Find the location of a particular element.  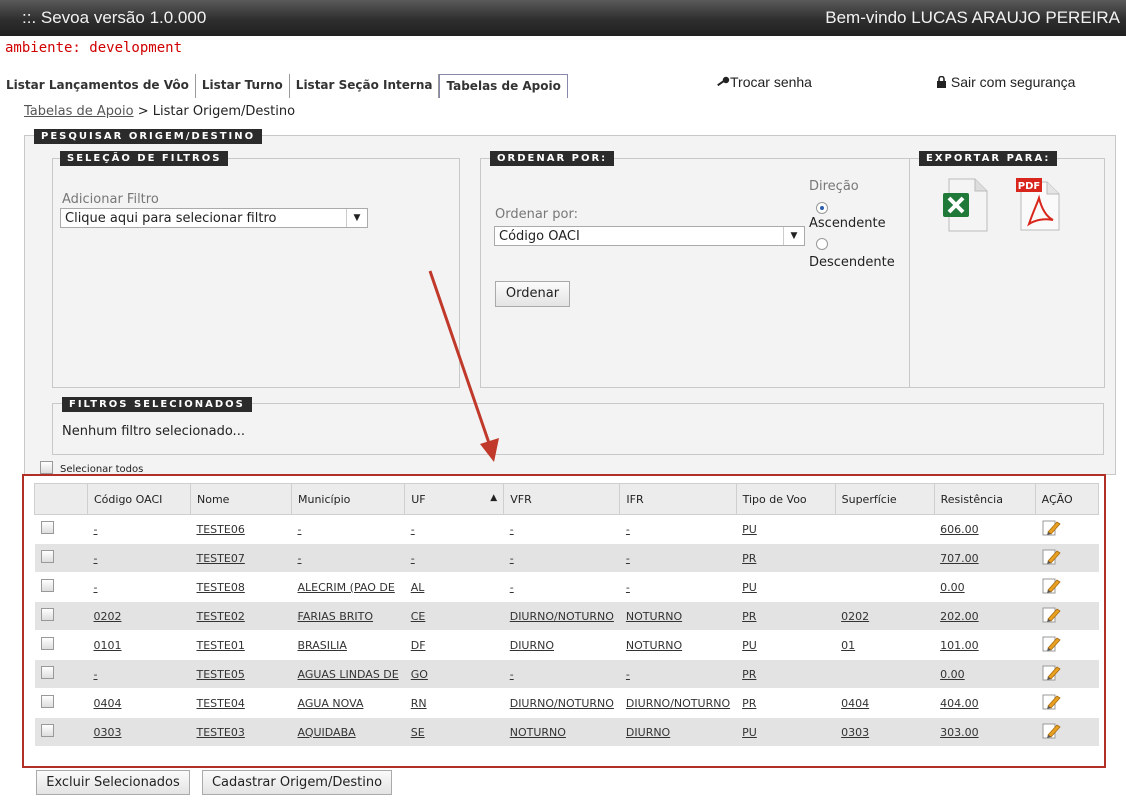

cell-resistance-link: 606.00 is located at coordinates (959, 529).